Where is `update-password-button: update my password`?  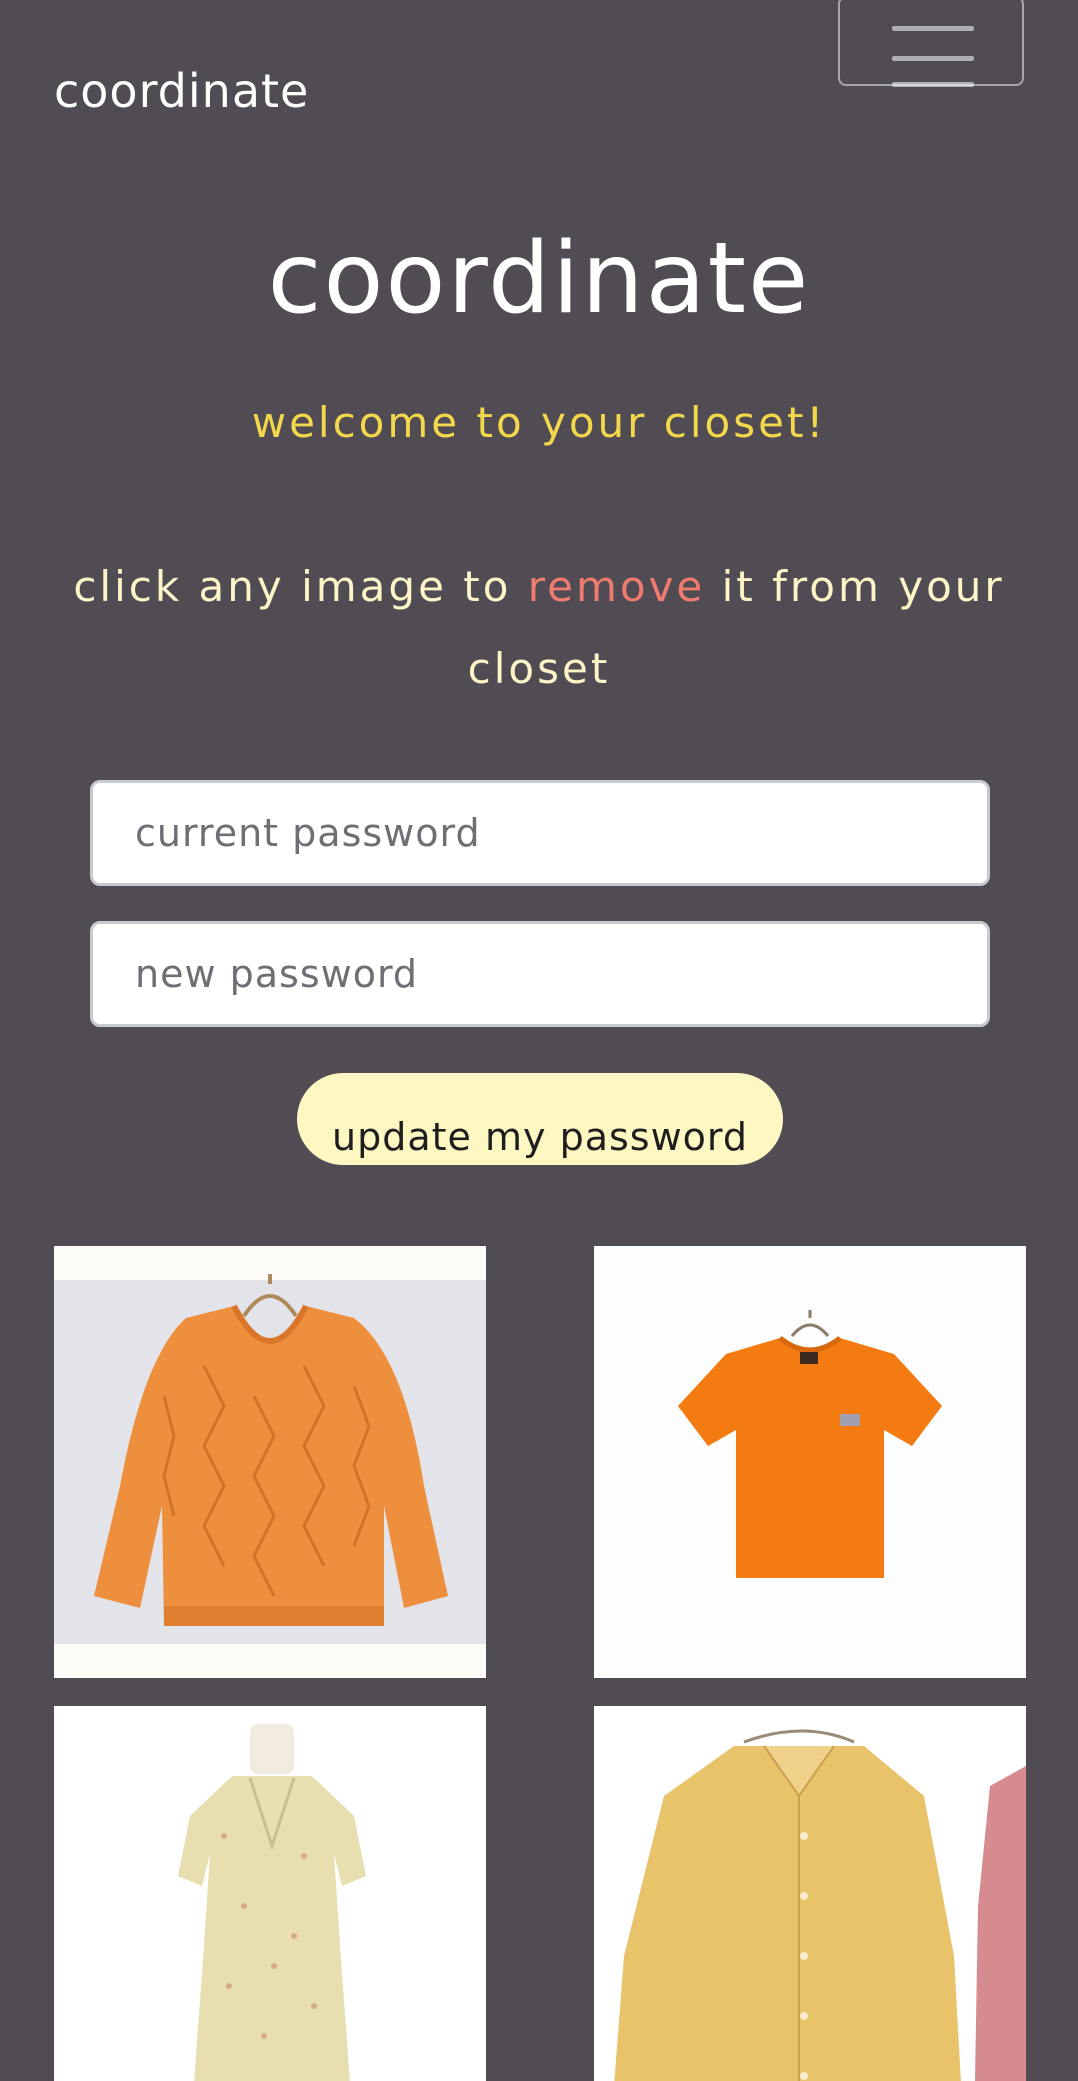
update-password-button: update my password is located at coordinates (540, 1119).